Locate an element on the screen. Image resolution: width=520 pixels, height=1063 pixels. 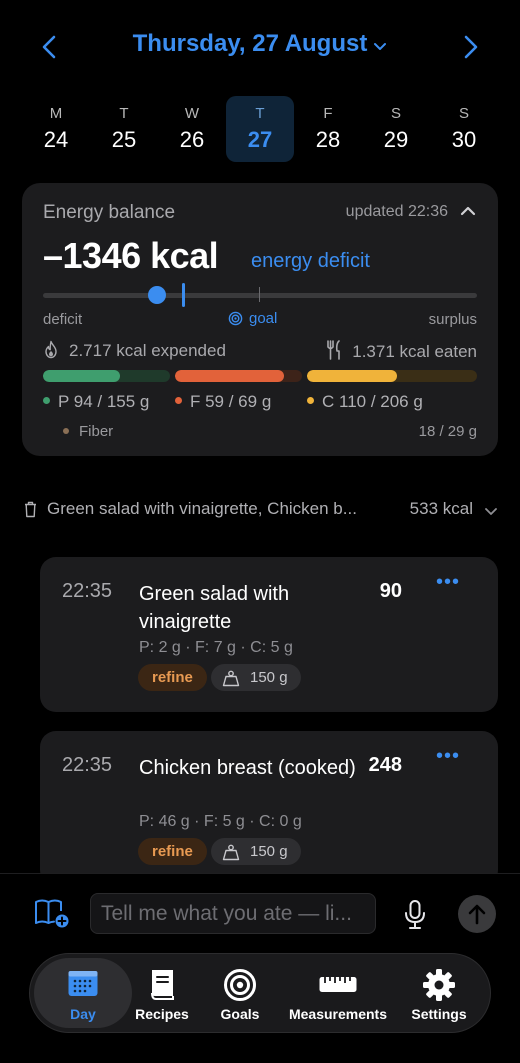
fiber-value: 18 / 29 g is located at coordinates (447, 431).